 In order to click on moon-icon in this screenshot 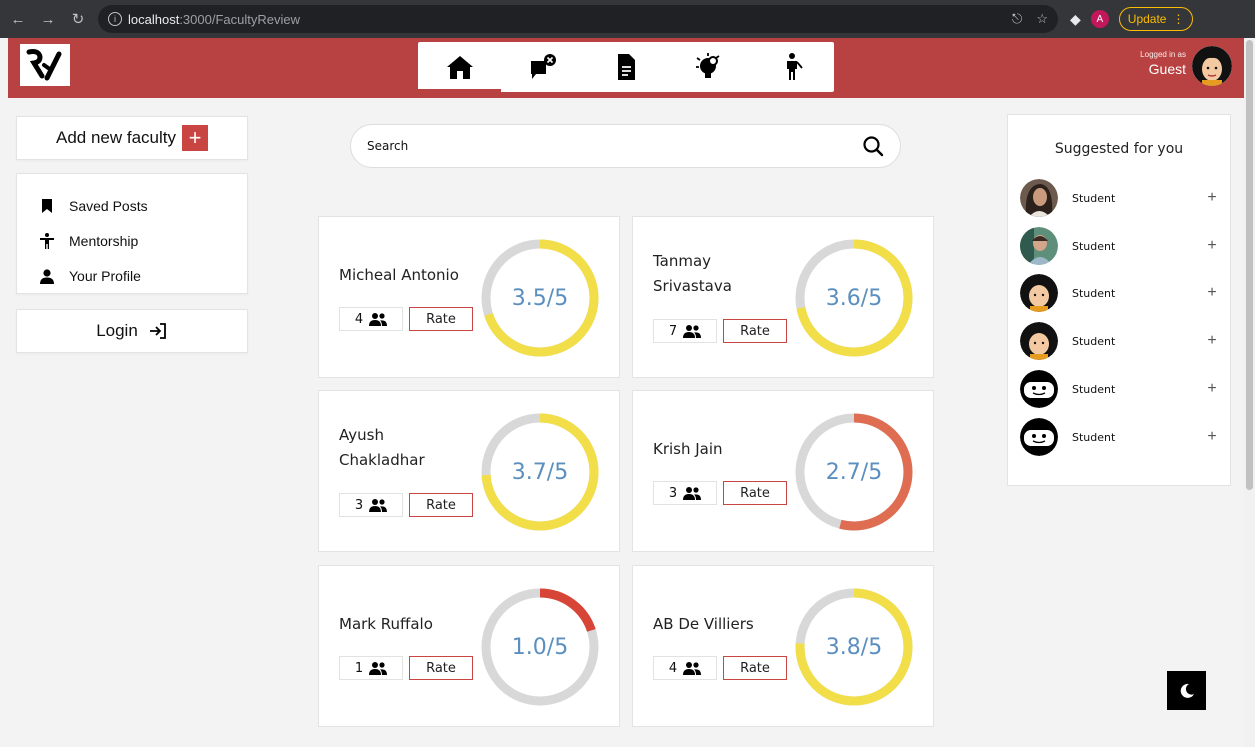, I will do `click(1187, 690)`.